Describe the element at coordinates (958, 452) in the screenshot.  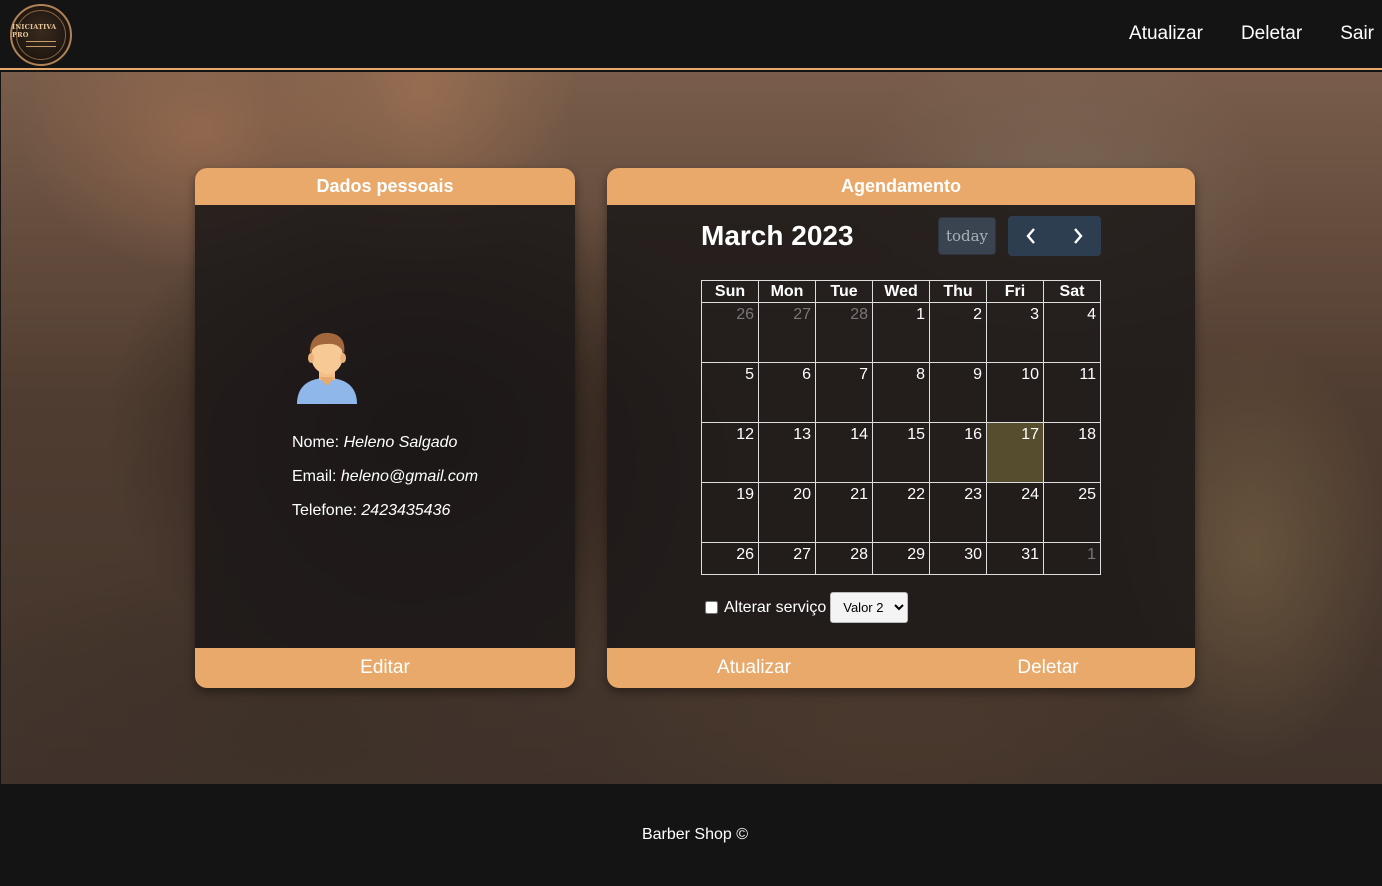
I see `calendar-day-cell: 16` at that location.